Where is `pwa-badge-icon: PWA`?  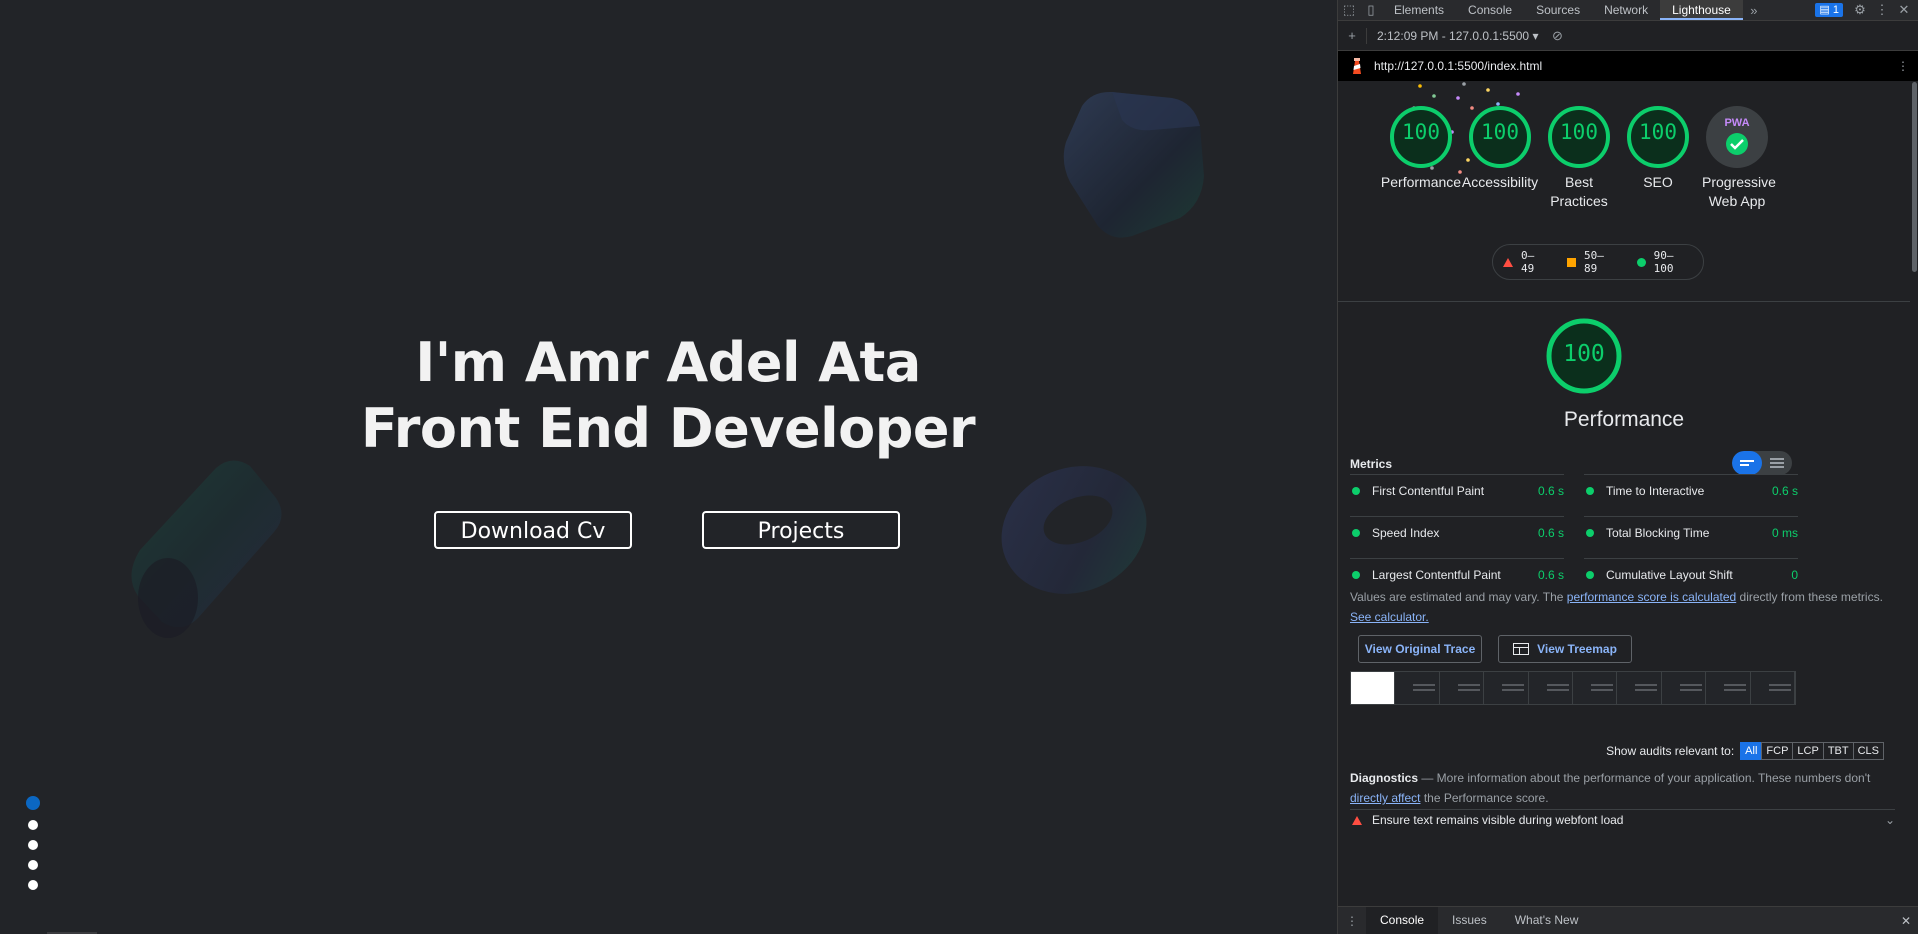
pwa-badge-icon: PWA is located at coordinates (1737, 137).